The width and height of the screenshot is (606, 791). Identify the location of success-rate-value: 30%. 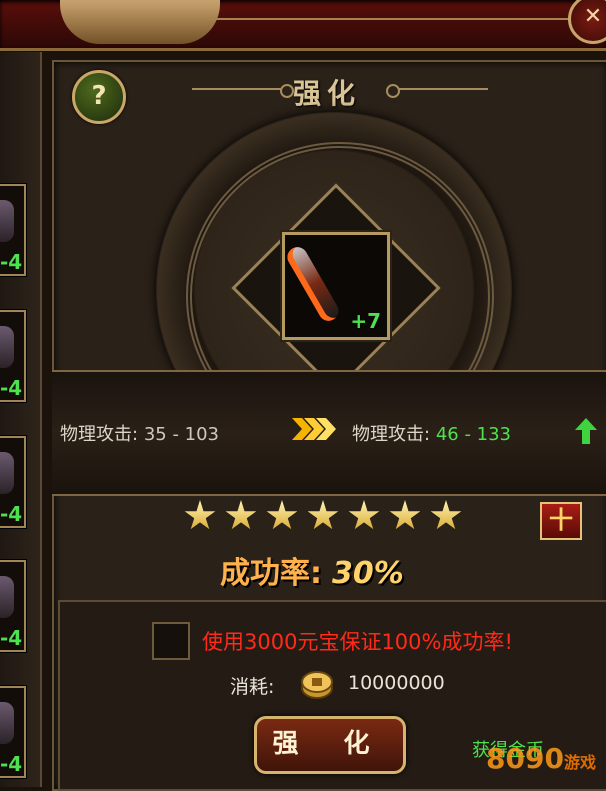
(368, 573).